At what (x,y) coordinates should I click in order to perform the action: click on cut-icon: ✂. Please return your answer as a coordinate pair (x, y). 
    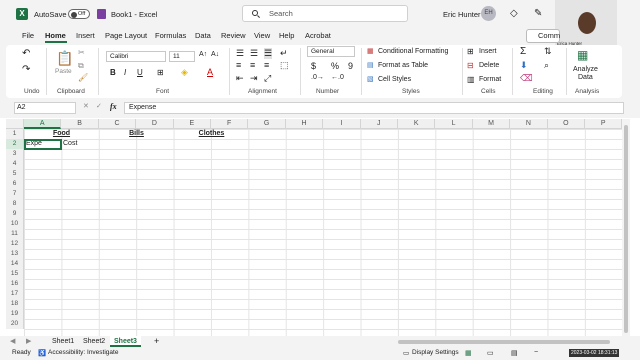
    Looking at the image, I should click on (81, 52).